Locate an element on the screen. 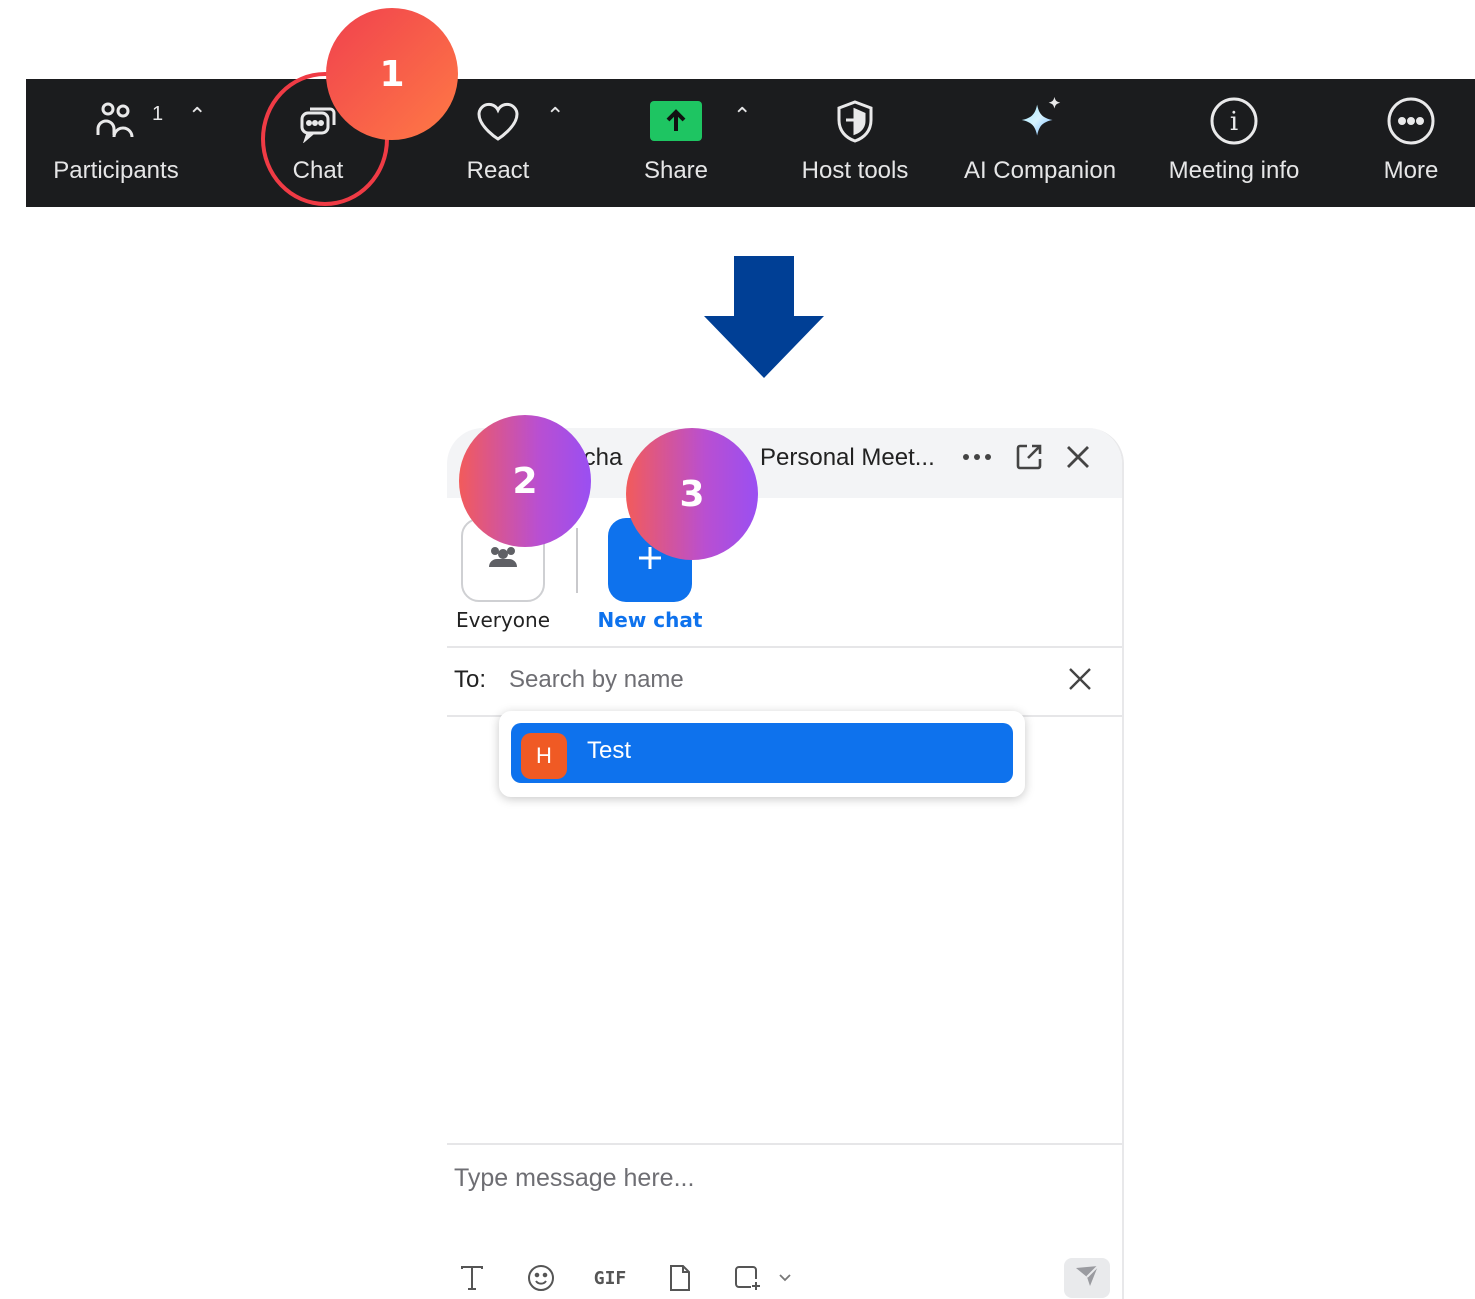 The image size is (1475, 1299). close-icon is located at coordinates (1078, 457).